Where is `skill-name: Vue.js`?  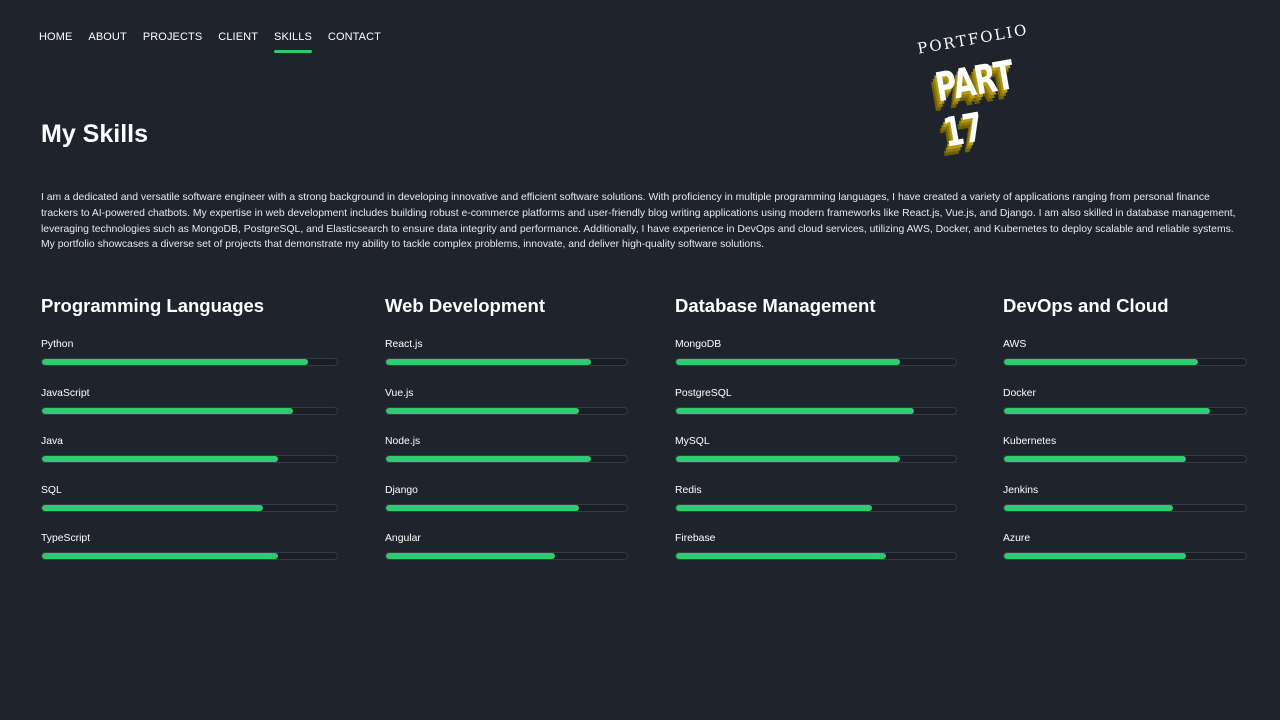 skill-name: Vue.js is located at coordinates (399, 393).